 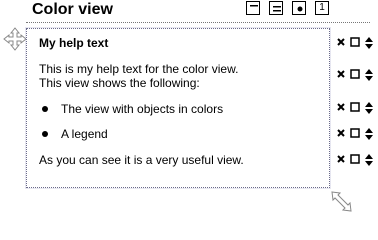 What do you see at coordinates (253, 8) in the screenshot?
I see `window-header-icon` at bounding box center [253, 8].